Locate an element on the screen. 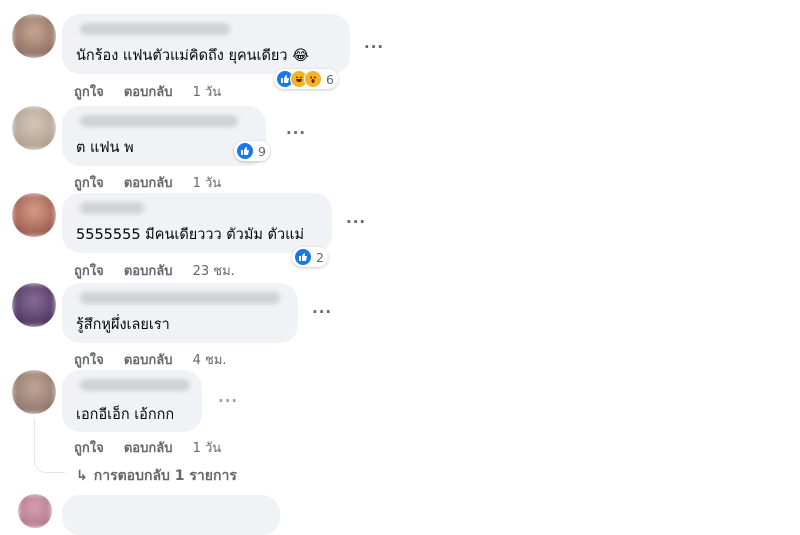  comment-text: เอกอีเอ็ก เอ้กกก is located at coordinates (125, 415).